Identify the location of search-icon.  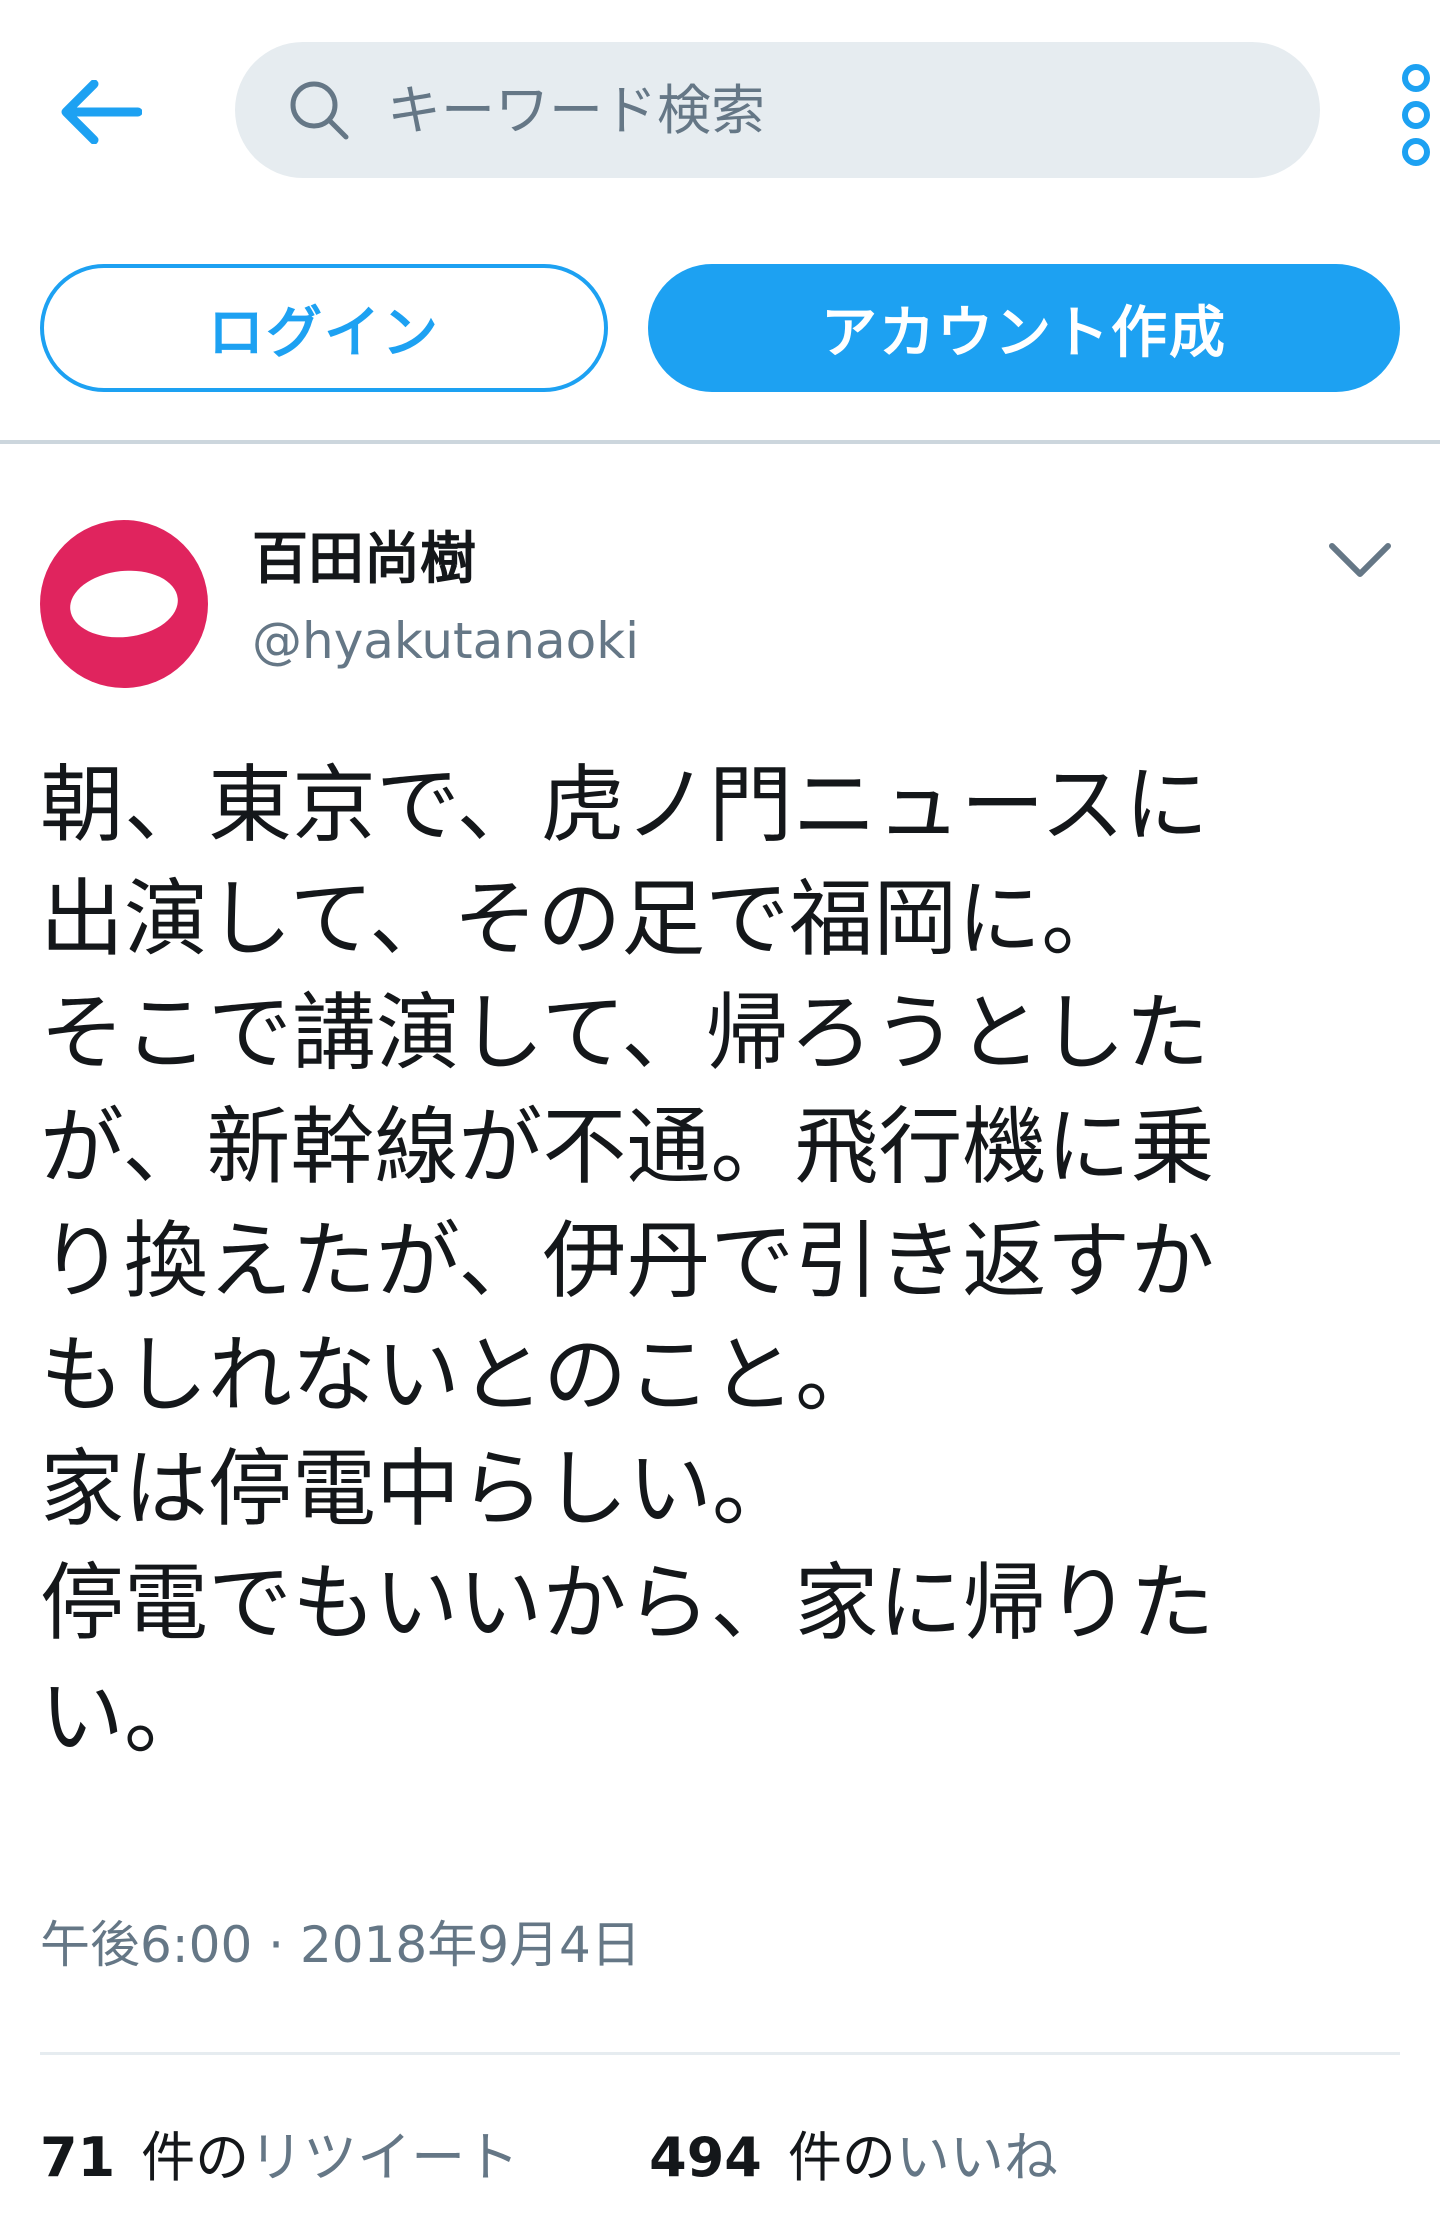
(319, 110).